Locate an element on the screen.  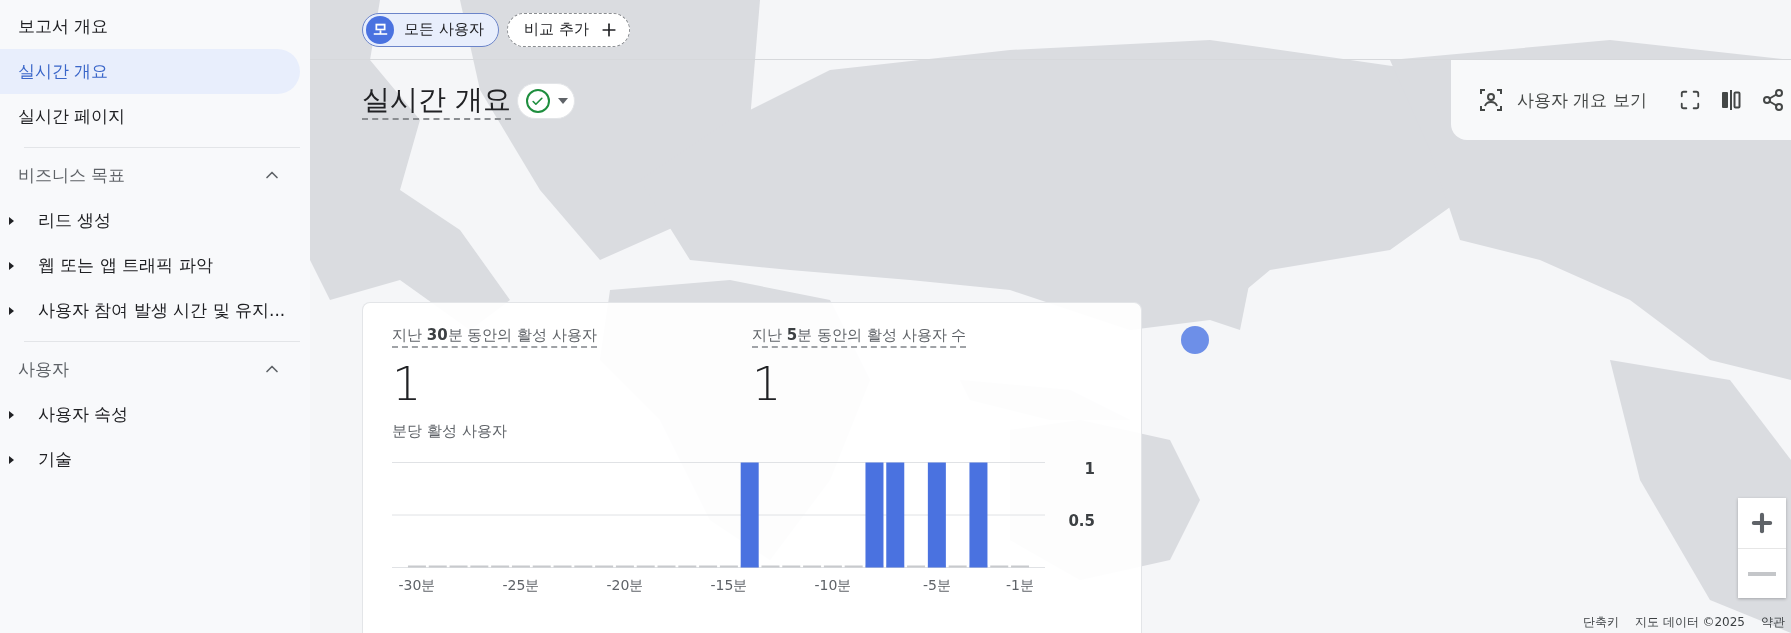
nav-item: 사용자 속성 is located at coordinates (155, 414).